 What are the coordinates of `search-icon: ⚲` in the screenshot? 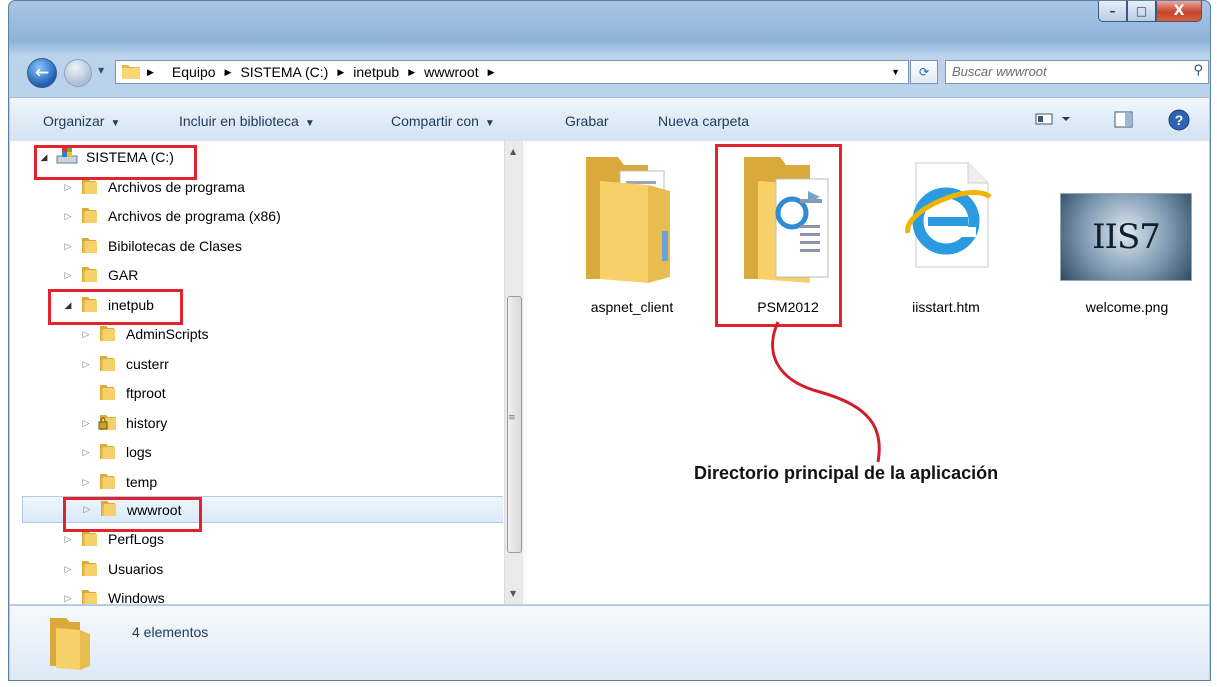 It's located at (1198, 70).